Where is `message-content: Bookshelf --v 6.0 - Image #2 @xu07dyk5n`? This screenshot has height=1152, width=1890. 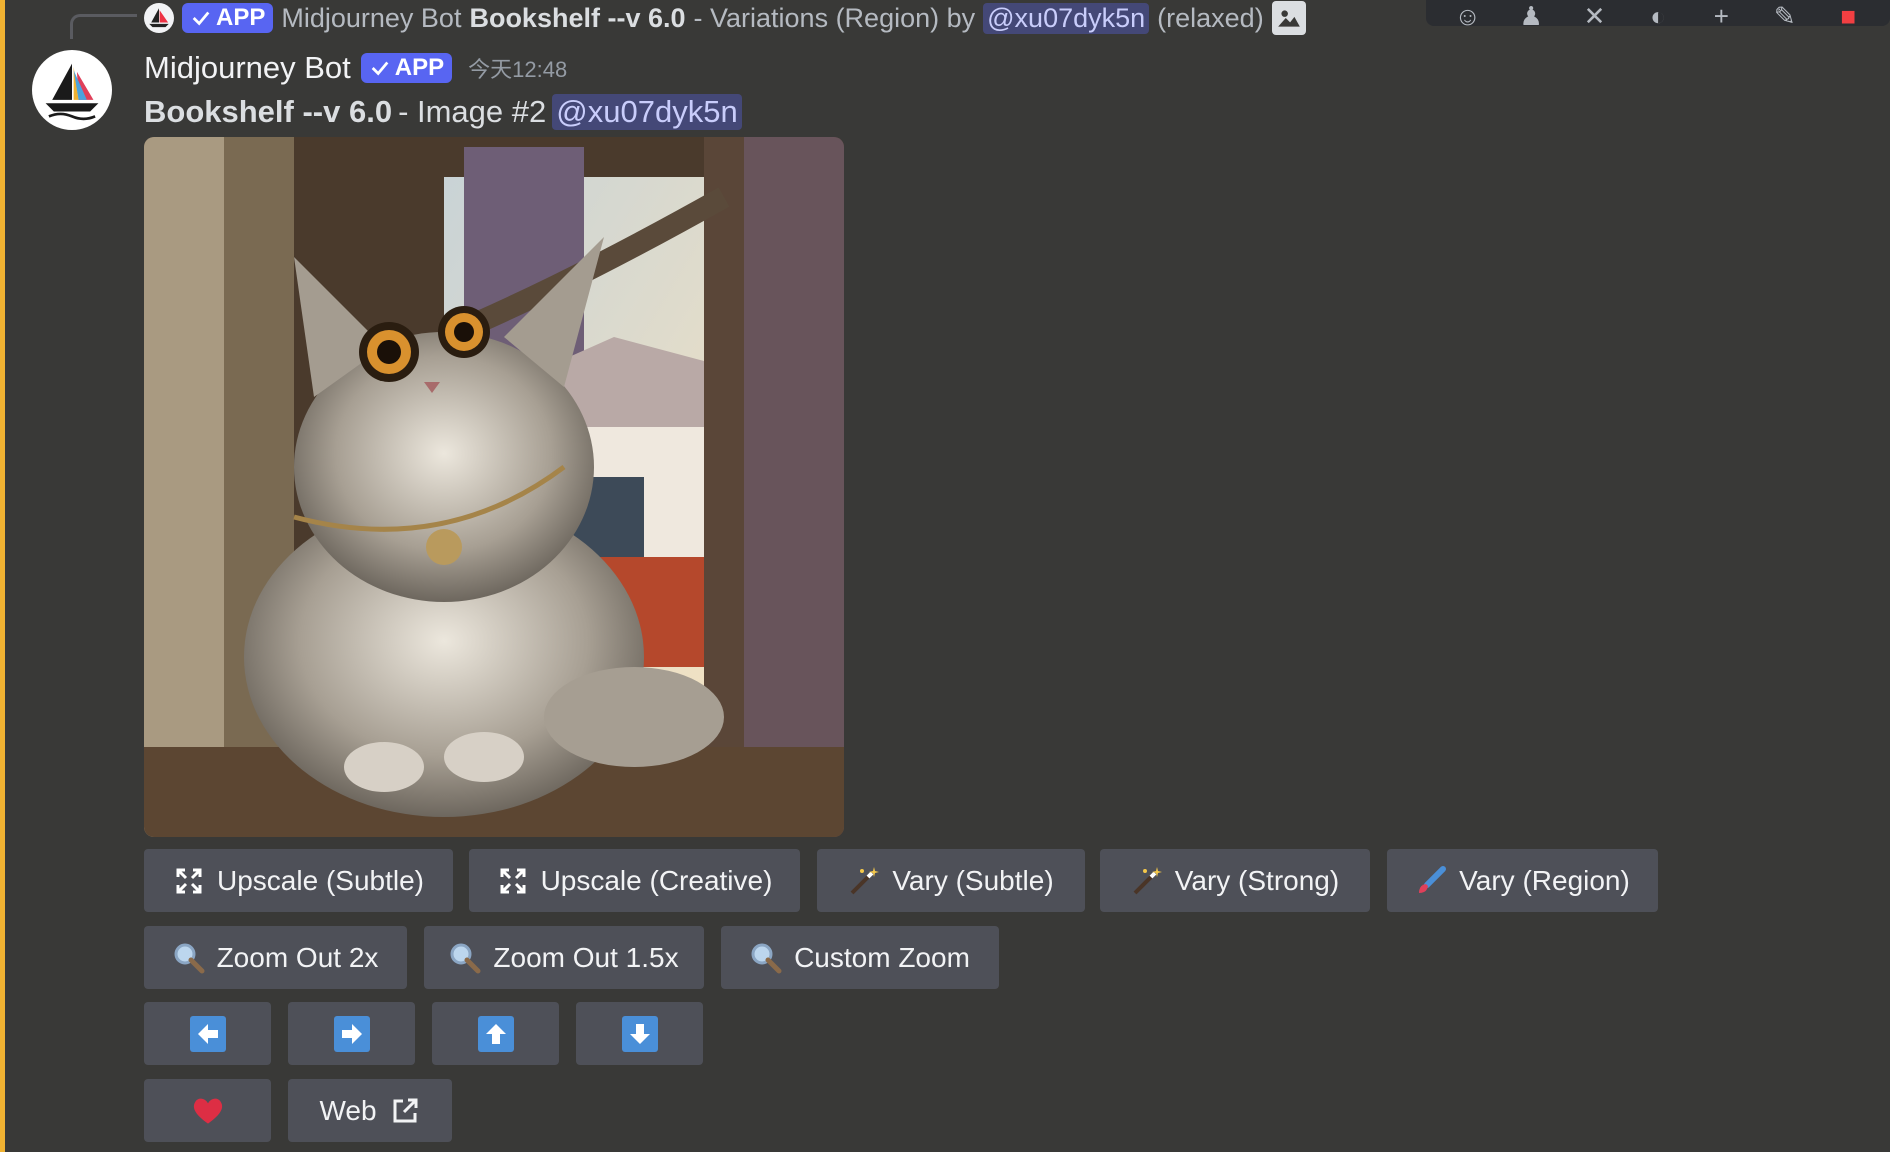
message-content: Bookshelf --v 6.0 - Image #2 @xu07dyk5n is located at coordinates (443, 112).